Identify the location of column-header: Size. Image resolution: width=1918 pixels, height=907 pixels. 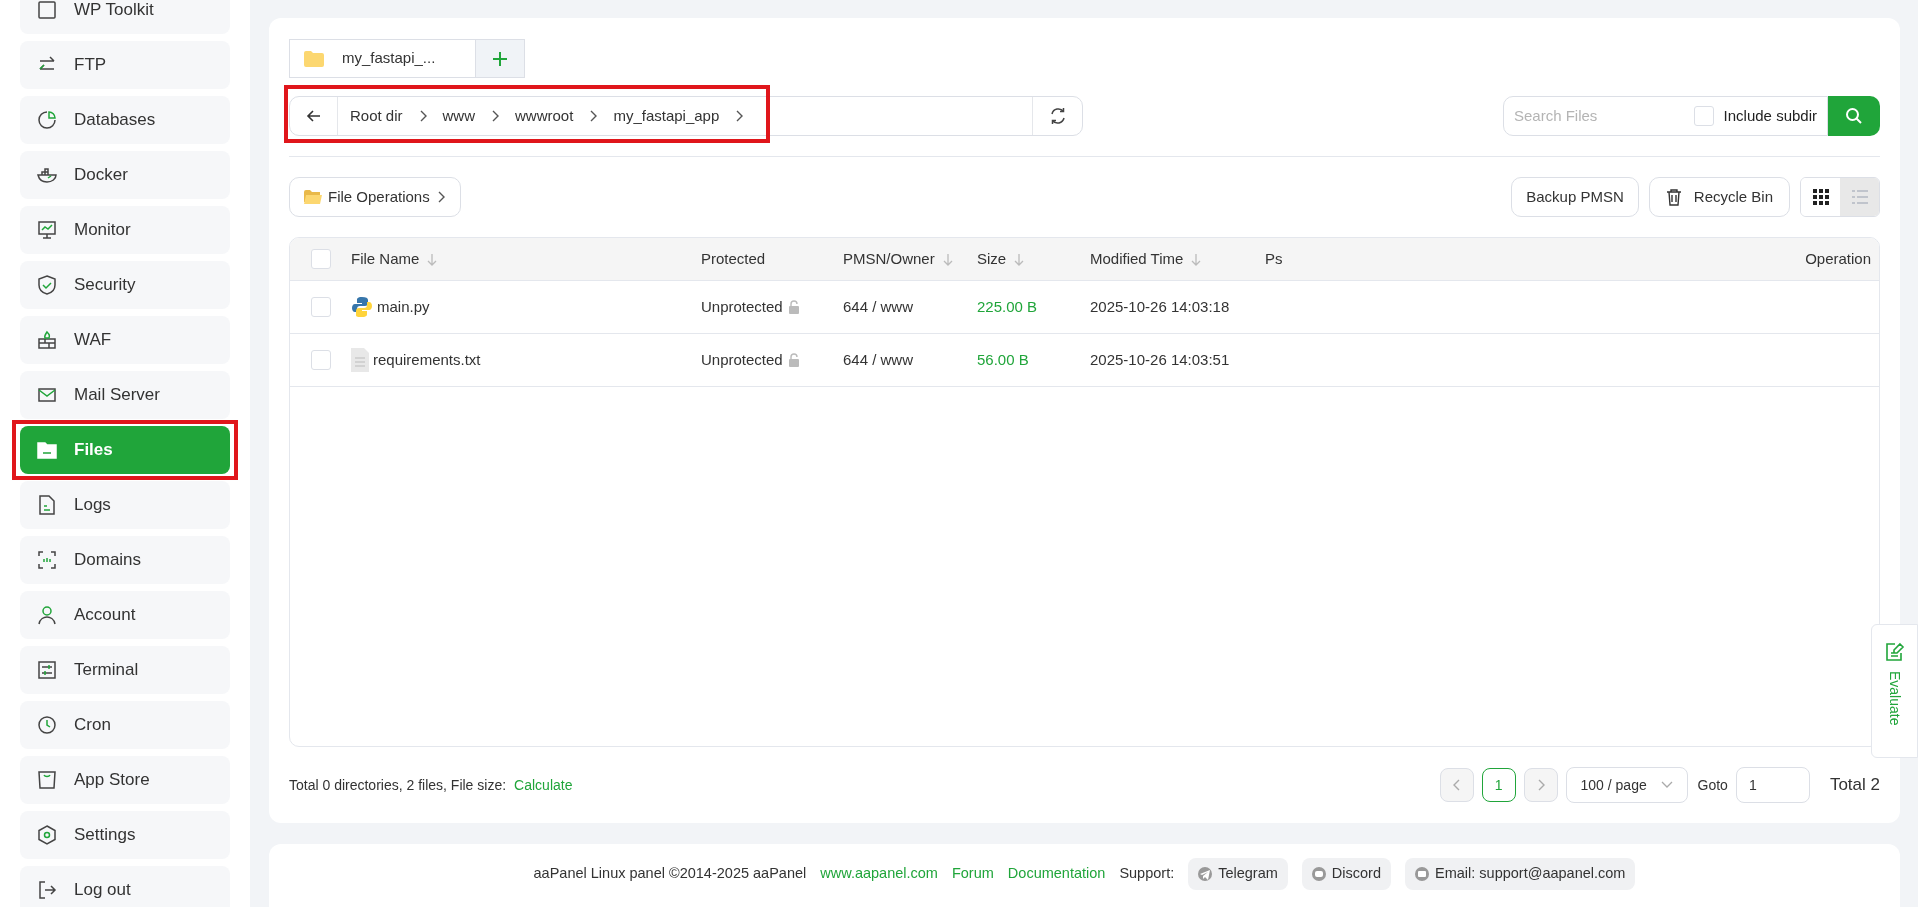
(992, 259).